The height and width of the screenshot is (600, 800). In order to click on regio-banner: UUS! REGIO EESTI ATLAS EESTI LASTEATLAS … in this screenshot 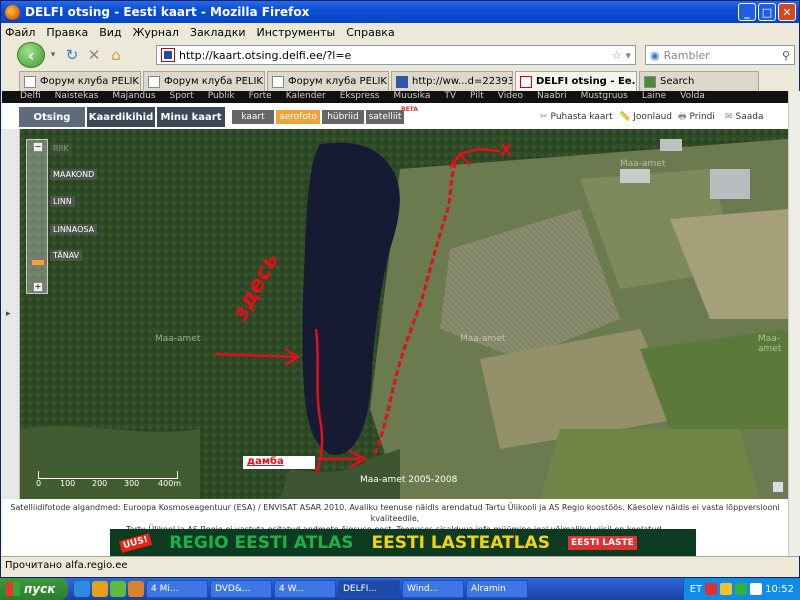, I will do `click(403, 542)`.